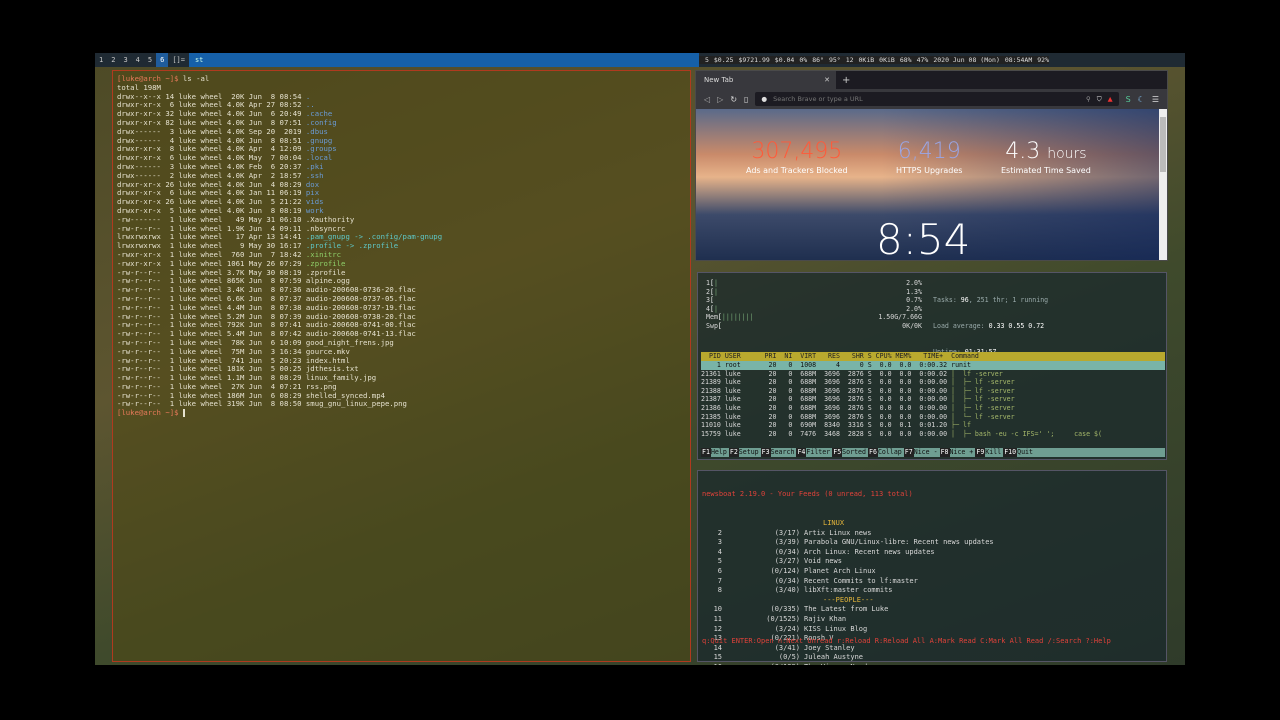 The image size is (1280, 720). Describe the element at coordinates (746, 99) in the screenshot. I see `bookmark-icon: ▯` at that location.